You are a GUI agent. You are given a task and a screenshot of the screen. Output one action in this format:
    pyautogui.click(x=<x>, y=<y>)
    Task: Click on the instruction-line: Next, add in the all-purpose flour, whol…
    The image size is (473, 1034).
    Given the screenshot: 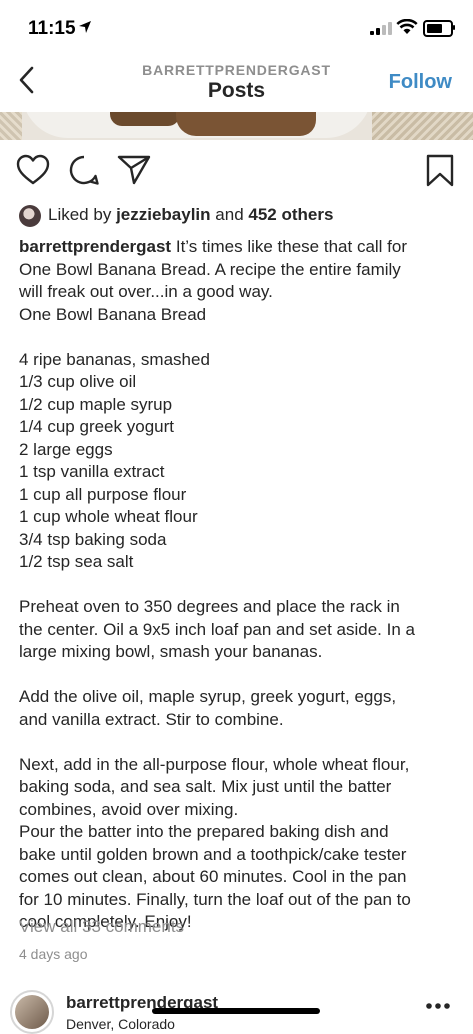 What is the action you would take?
    pyautogui.click(x=214, y=764)
    